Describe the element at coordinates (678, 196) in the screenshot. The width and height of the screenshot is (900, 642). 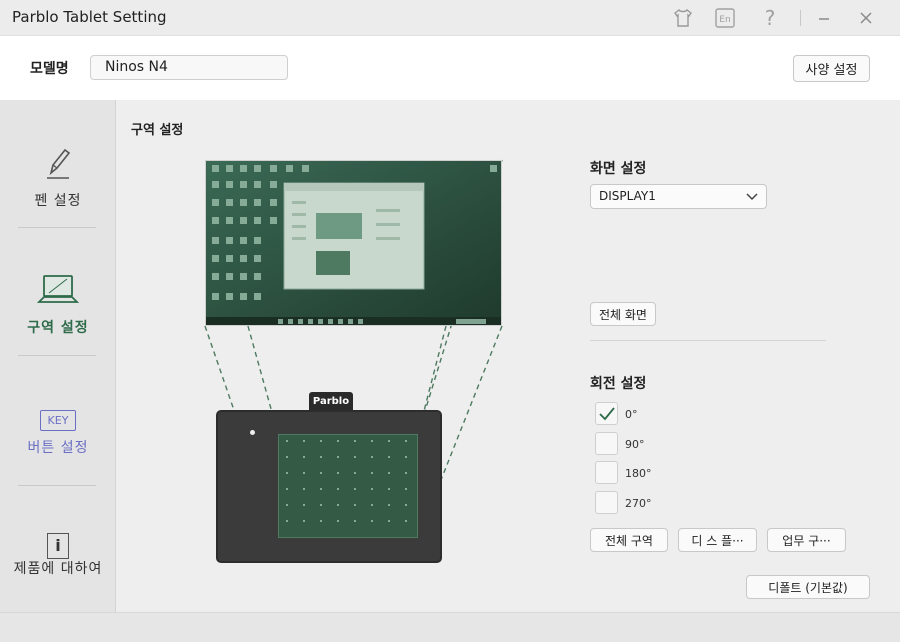
I see `display-select: DISPLAY1` at that location.